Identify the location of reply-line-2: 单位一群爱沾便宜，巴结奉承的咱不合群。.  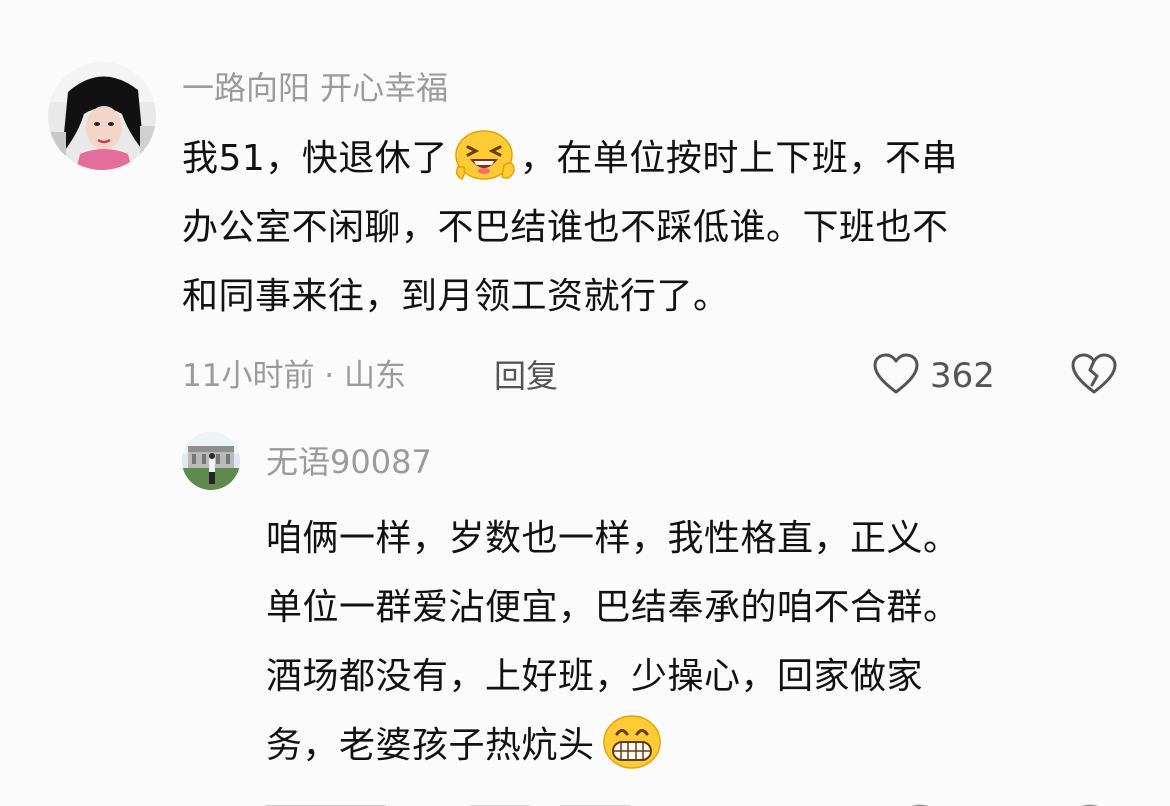
(613, 607).